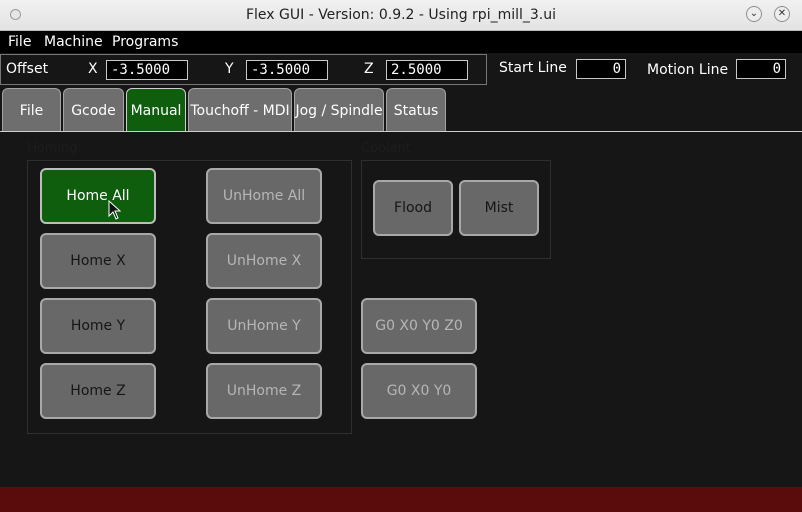 Image resolution: width=802 pixels, height=512 pixels. I want to click on tab-manual: Manual, so click(156, 109).